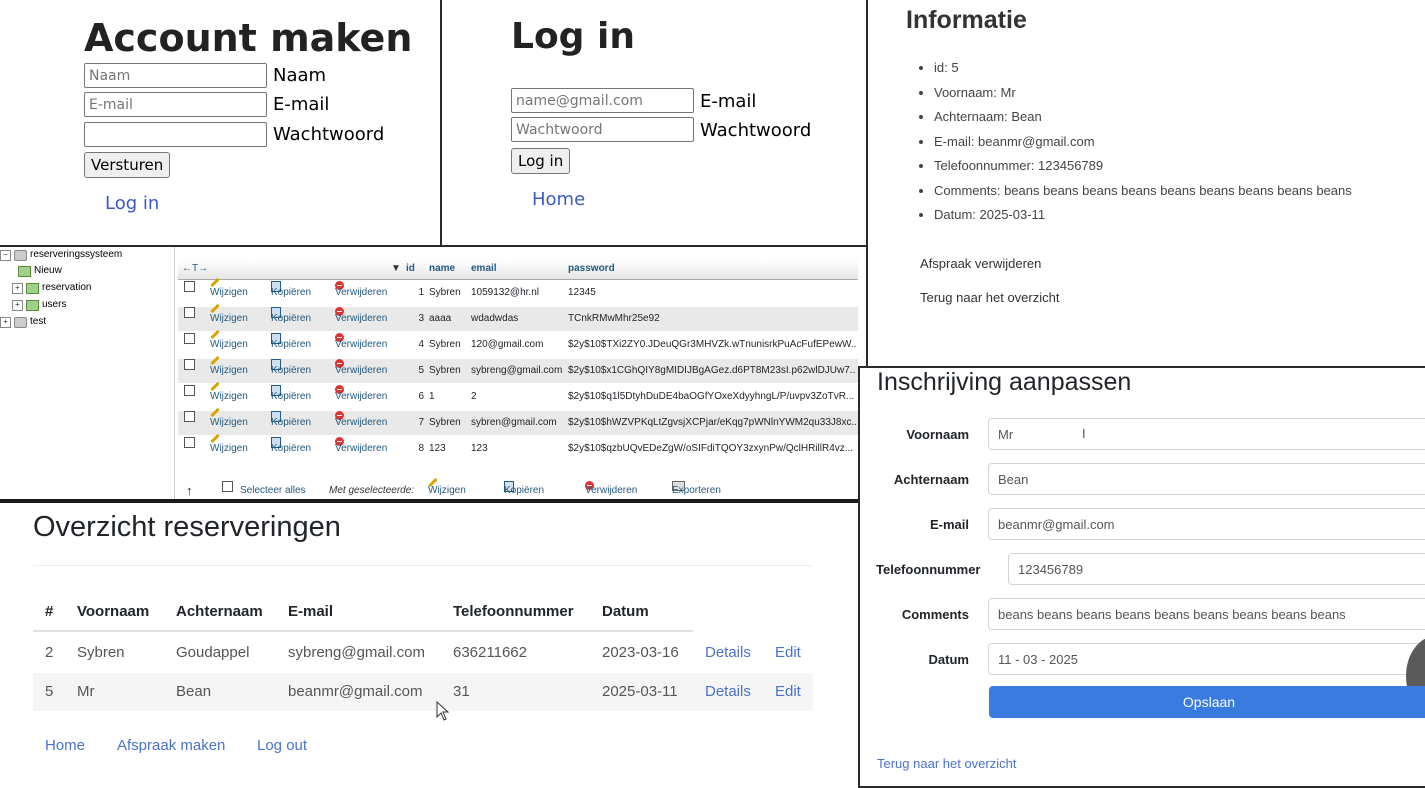 The height and width of the screenshot is (788, 1425). What do you see at coordinates (421, 448) in the screenshot?
I see `cell-id: 8` at bounding box center [421, 448].